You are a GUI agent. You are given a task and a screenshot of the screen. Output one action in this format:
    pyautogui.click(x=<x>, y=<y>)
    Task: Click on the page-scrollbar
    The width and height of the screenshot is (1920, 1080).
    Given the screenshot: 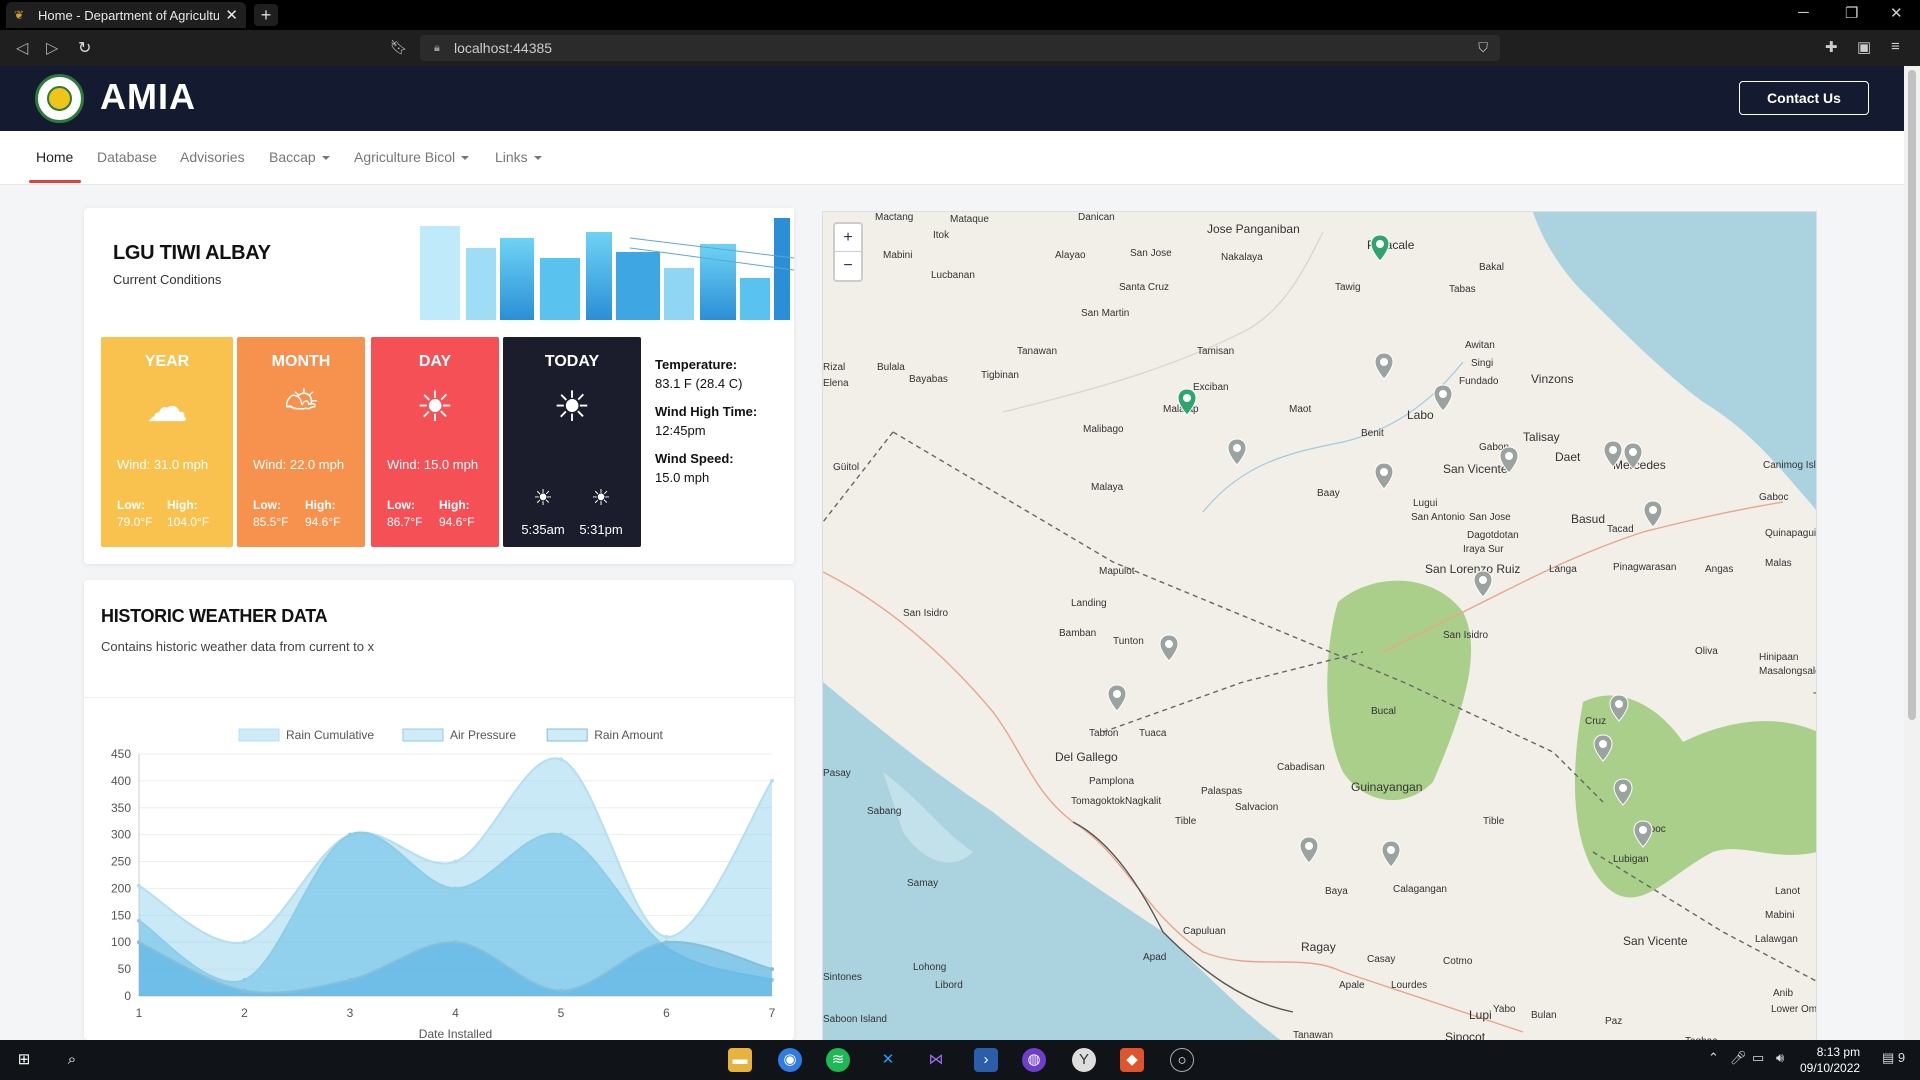 What is the action you would take?
    pyautogui.click(x=1912, y=553)
    